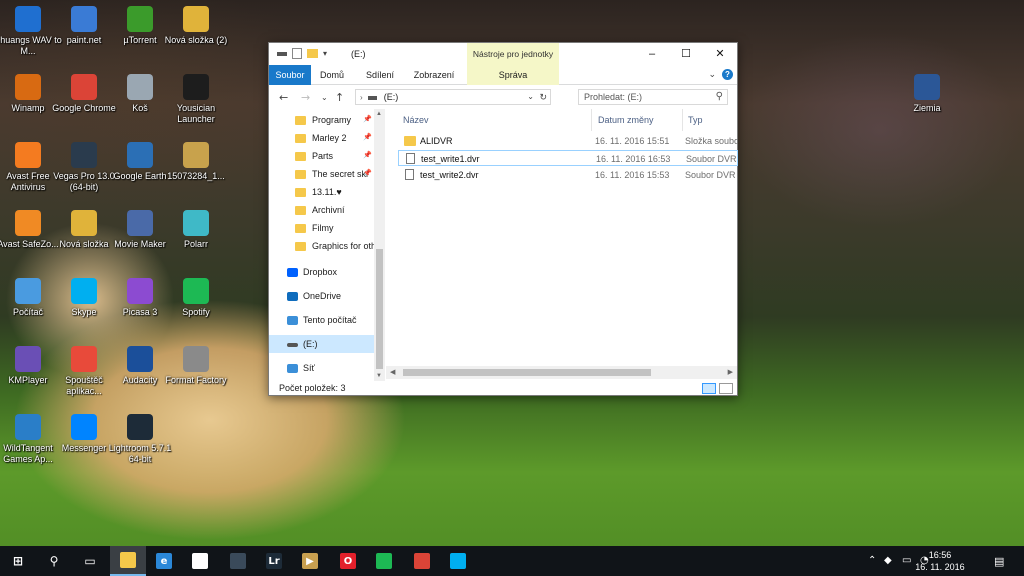 The image size is (1024, 576). Describe the element at coordinates (18, 561) in the screenshot. I see `taskbar-button: ⊞` at that location.